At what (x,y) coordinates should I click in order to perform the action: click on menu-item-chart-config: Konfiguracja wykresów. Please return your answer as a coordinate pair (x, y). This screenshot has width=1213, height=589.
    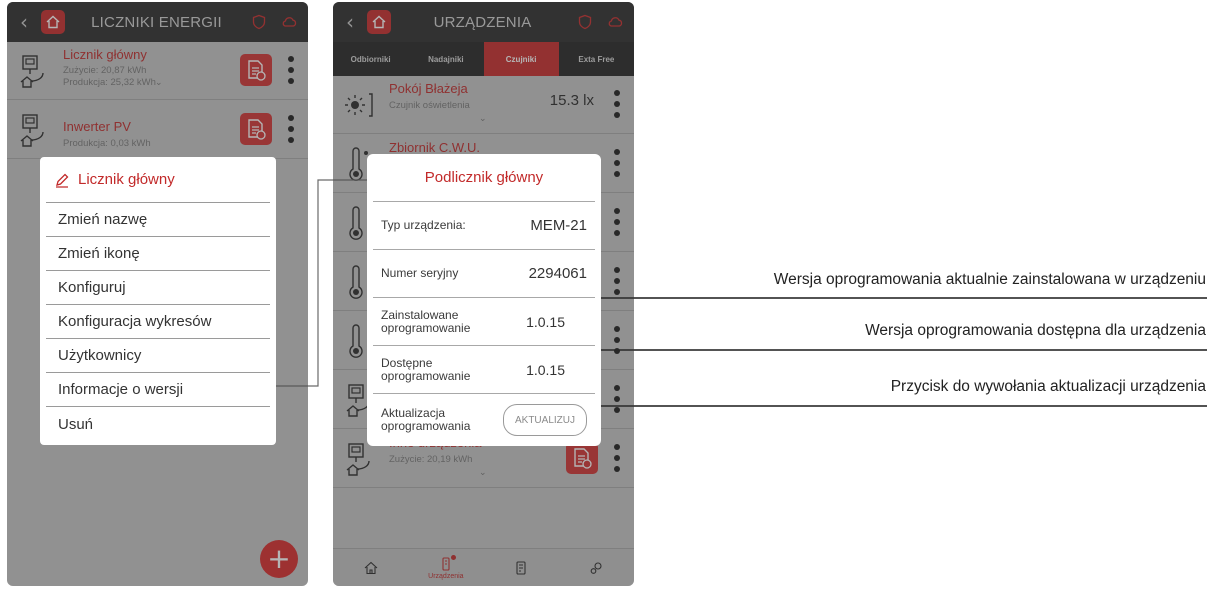
    Looking at the image, I should click on (158, 322).